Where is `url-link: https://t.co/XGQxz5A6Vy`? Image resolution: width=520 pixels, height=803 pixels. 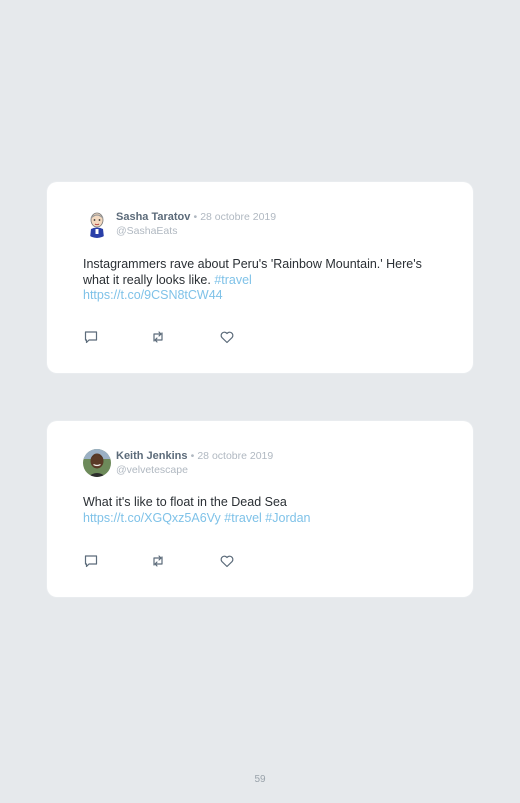
url-link: https://t.co/XGQxz5A6Vy is located at coordinates (152, 518).